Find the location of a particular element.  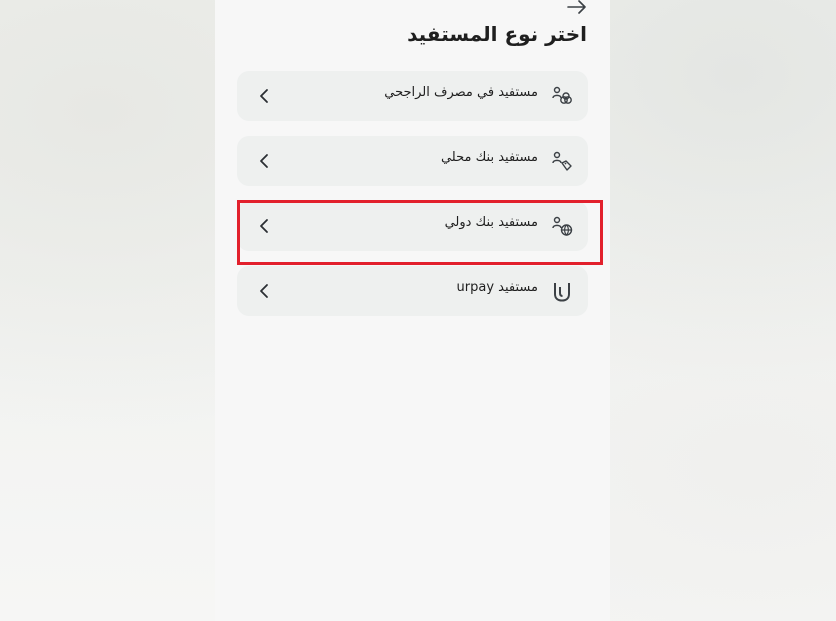

user-tag-icon is located at coordinates (562, 161).